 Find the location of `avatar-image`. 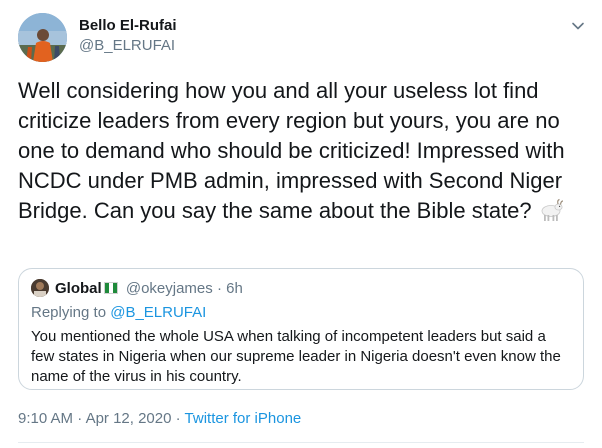

avatar-image is located at coordinates (42, 37).